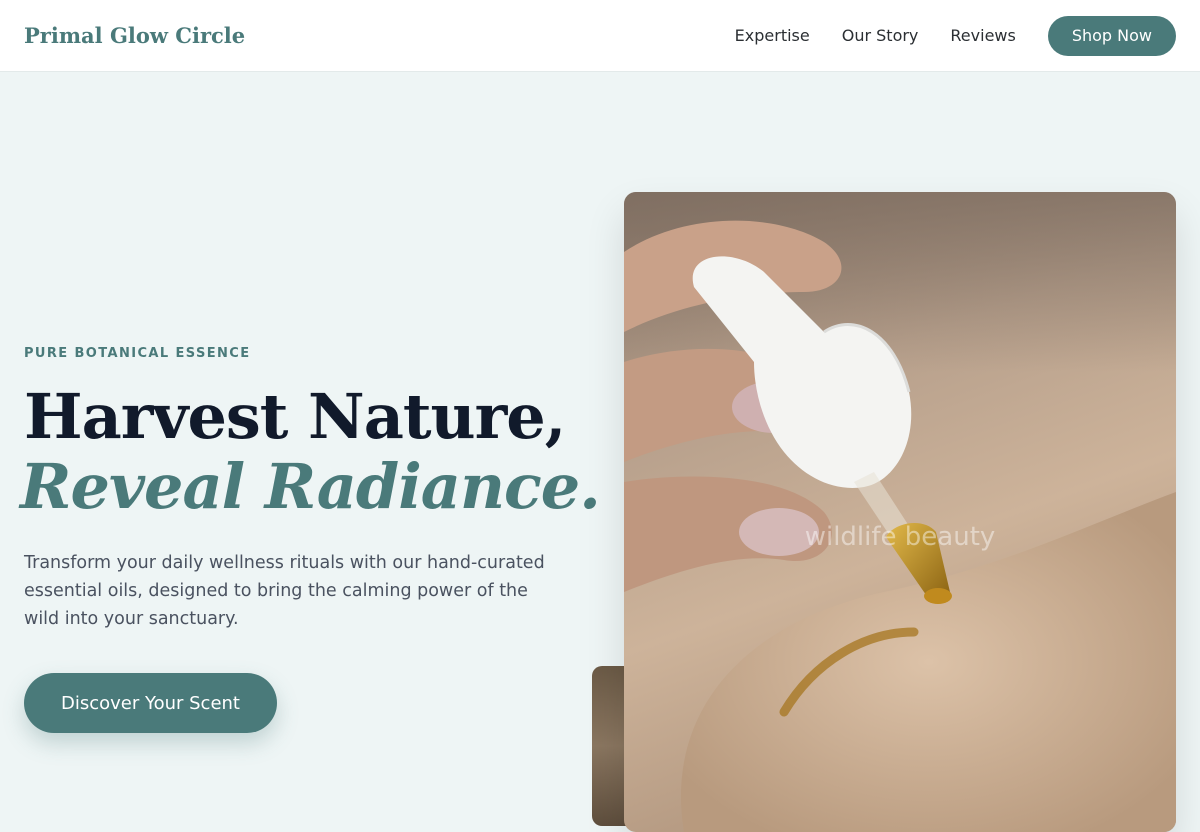 This screenshot has height=832, width=1200. I want to click on nav-link-reviews: Reviews, so click(982, 35).